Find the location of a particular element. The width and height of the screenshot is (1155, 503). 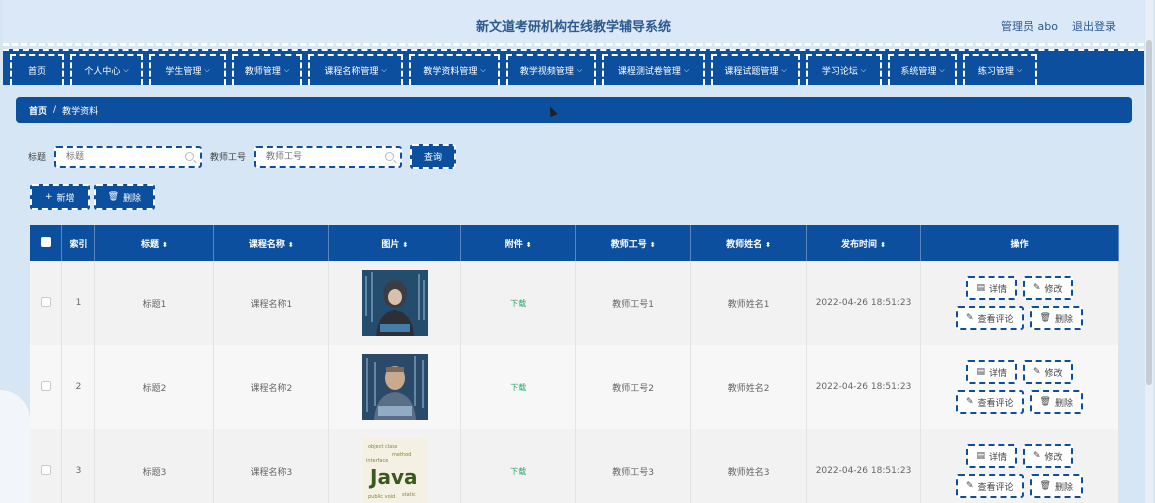

cell-actions: ▤ 详情 ✎ 修改 ✎ 查看评论 🗑 删除 is located at coordinates (1020, 303).